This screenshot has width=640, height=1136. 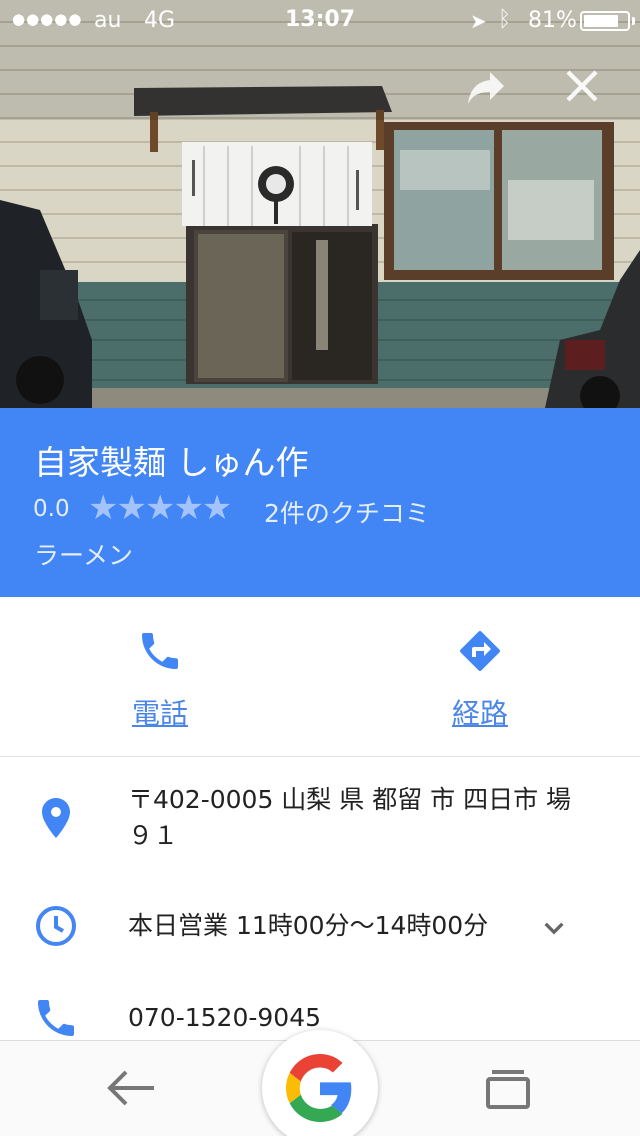 I want to click on call-button: 電話, so click(x=160, y=677).